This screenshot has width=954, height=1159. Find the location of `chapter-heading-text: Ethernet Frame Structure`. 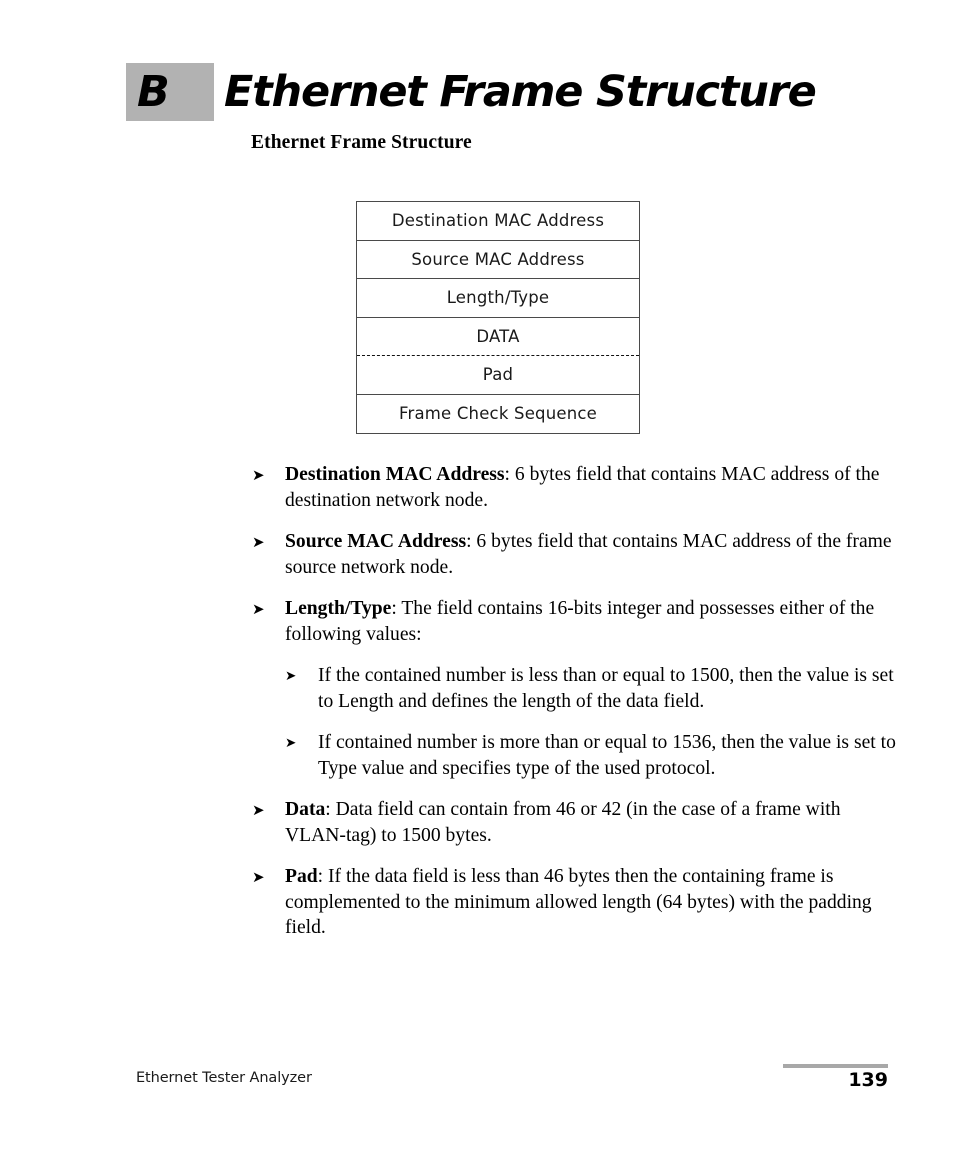

chapter-heading-text: Ethernet Frame Structure is located at coordinates (520, 91).